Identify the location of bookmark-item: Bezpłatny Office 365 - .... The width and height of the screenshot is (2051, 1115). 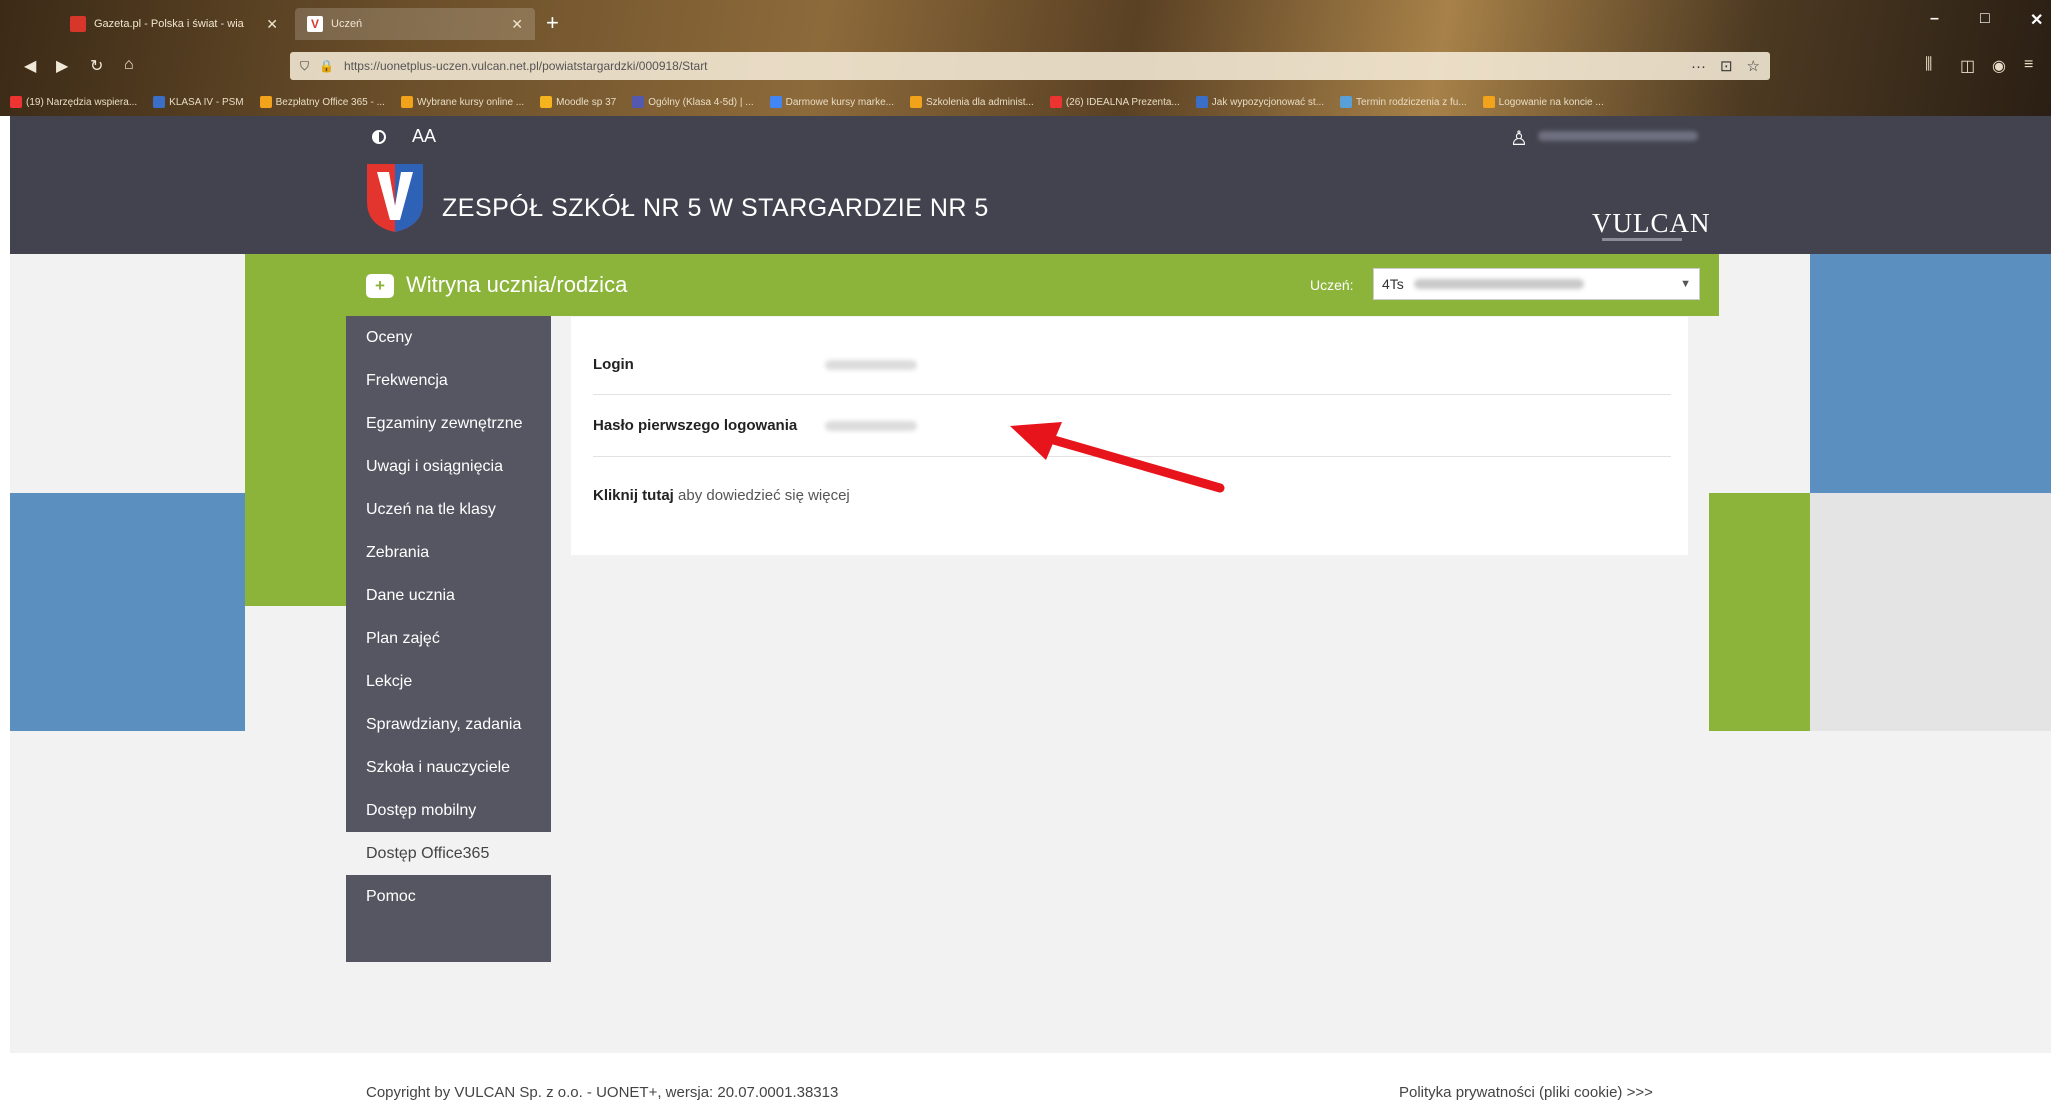
(322, 102).